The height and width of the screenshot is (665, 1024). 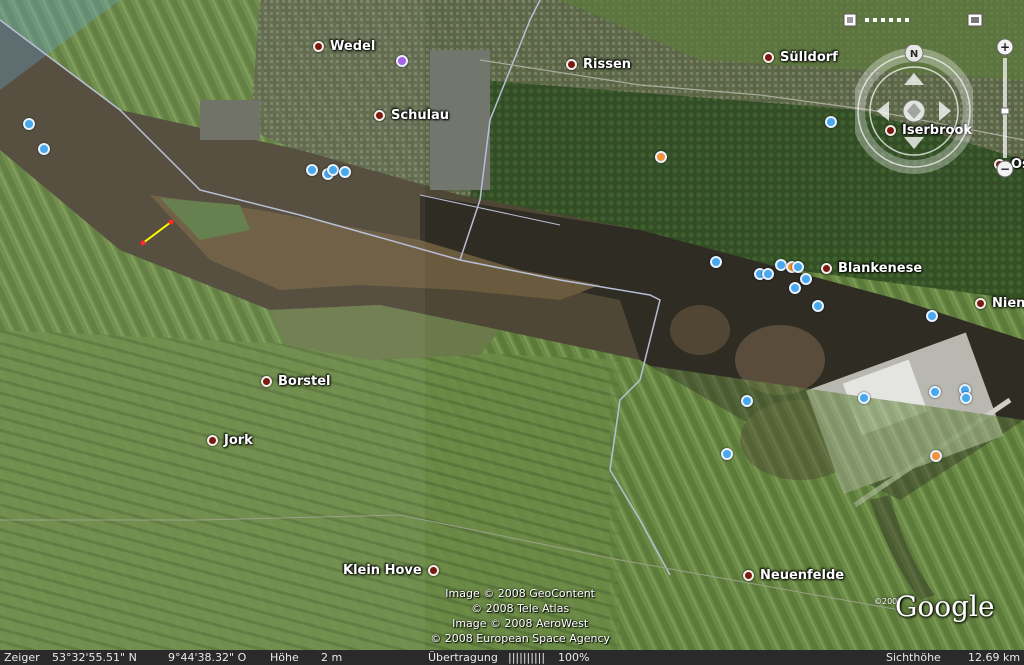 I want to click on credit-line: © 2008 European Space Agency, so click(x=520, y=638).